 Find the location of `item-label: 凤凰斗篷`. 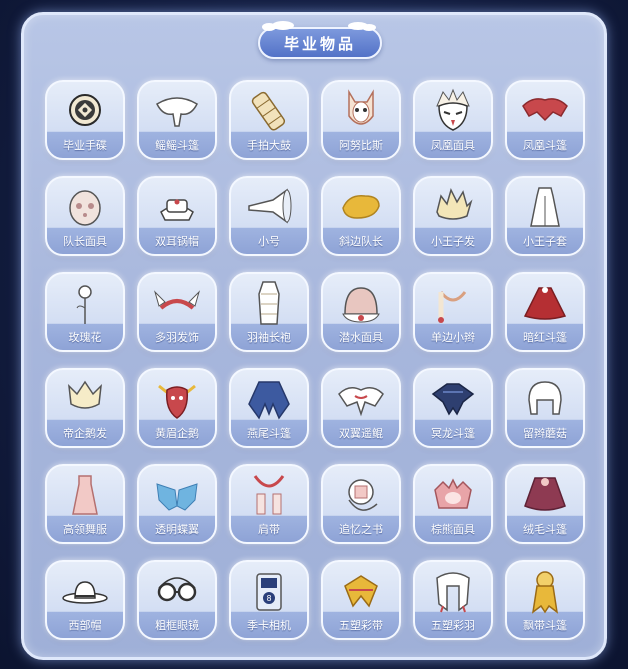

item-label: 凤凰斗篷 is located at coordinates (545, 145).